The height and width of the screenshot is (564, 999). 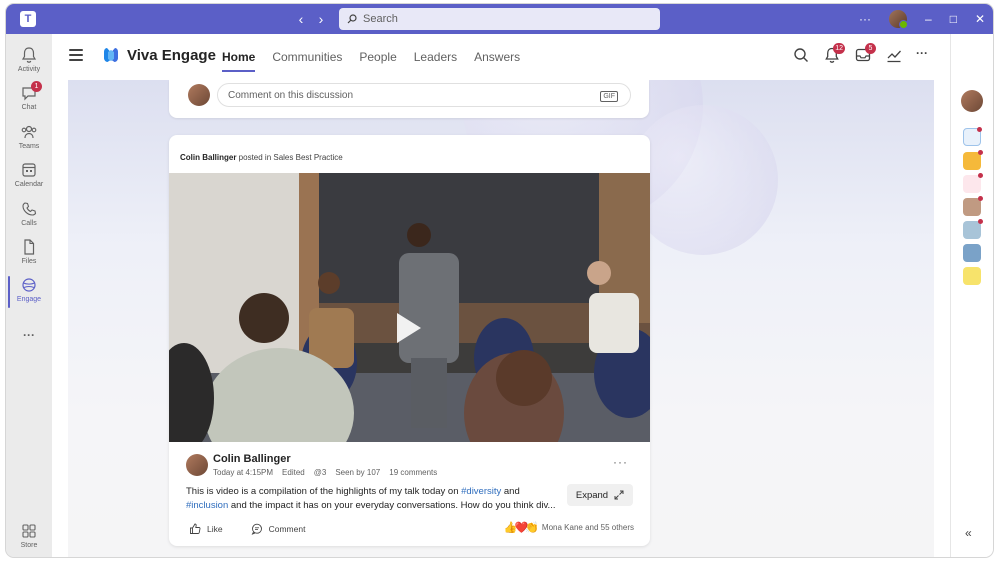 What do you see at coordinates (865, 19) in the screenshot?
I see `settings-more-button: ···` at bounding box center [865, 19].